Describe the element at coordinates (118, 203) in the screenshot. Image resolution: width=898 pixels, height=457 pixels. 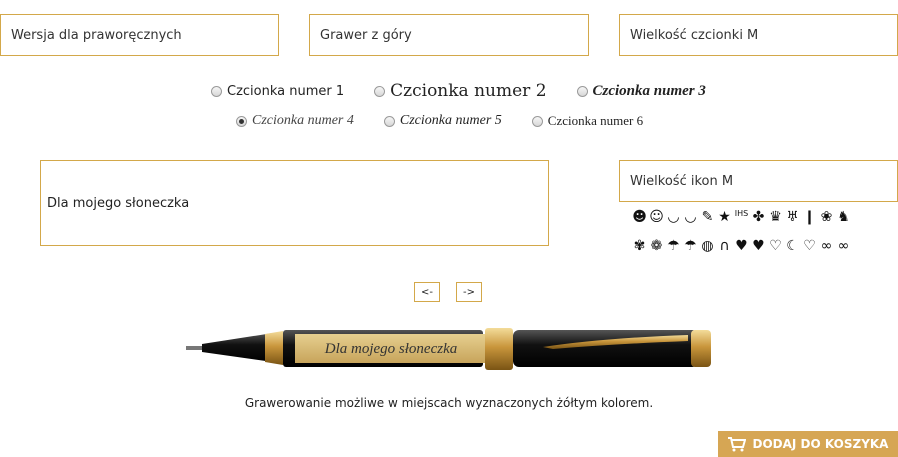
I see `engraving-text-value: Dla mojego słoneczka` at that location.